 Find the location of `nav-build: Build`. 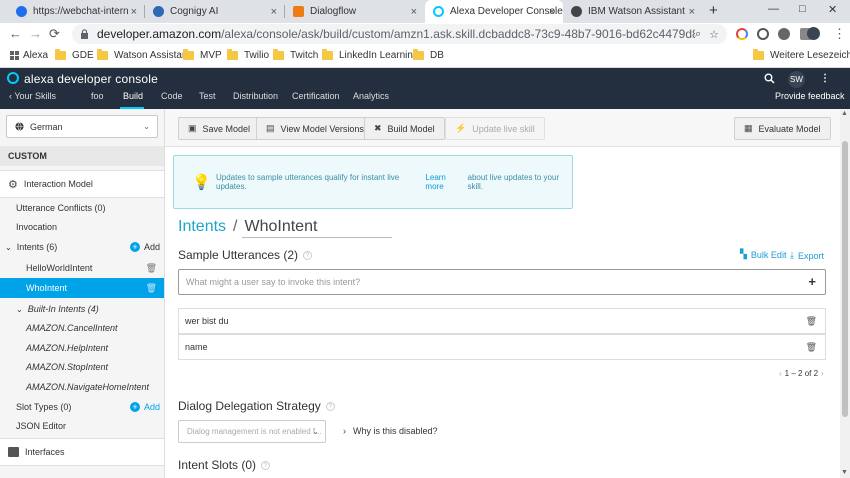

nav-build: Build is located at coordinates (133, 96).